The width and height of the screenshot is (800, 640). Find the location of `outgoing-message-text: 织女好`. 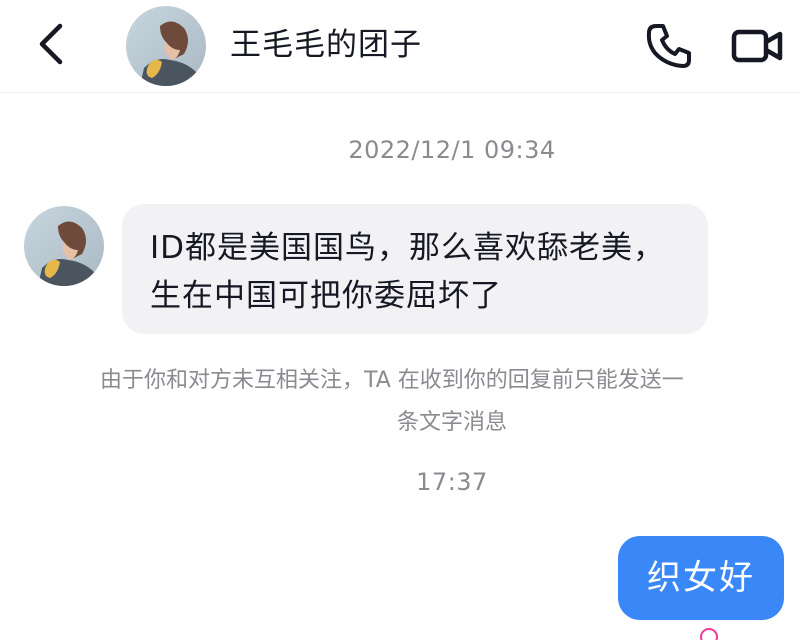

outgoing-message-text: 织女好 is located at coordinates (701, 578).